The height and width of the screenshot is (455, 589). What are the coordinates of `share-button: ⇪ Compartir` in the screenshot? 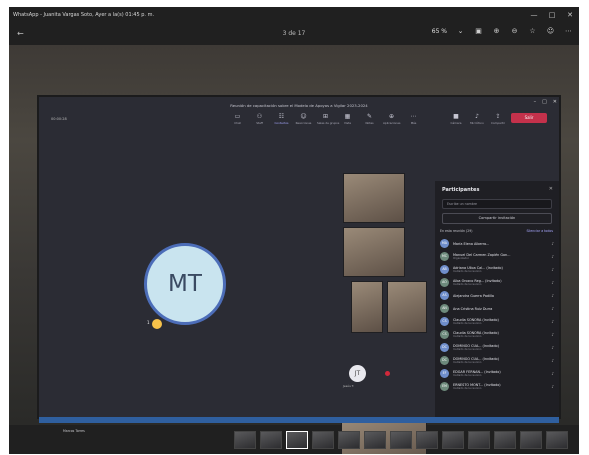 It's located at (498, 119).